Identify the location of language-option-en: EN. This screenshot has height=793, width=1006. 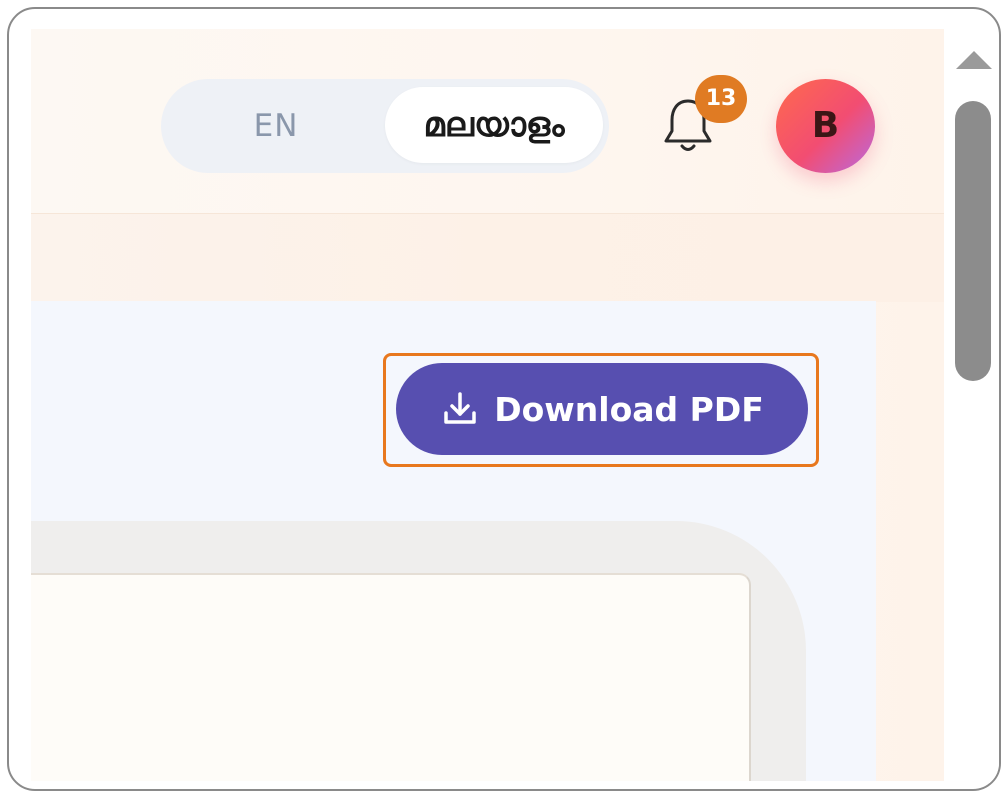
(276, 126).